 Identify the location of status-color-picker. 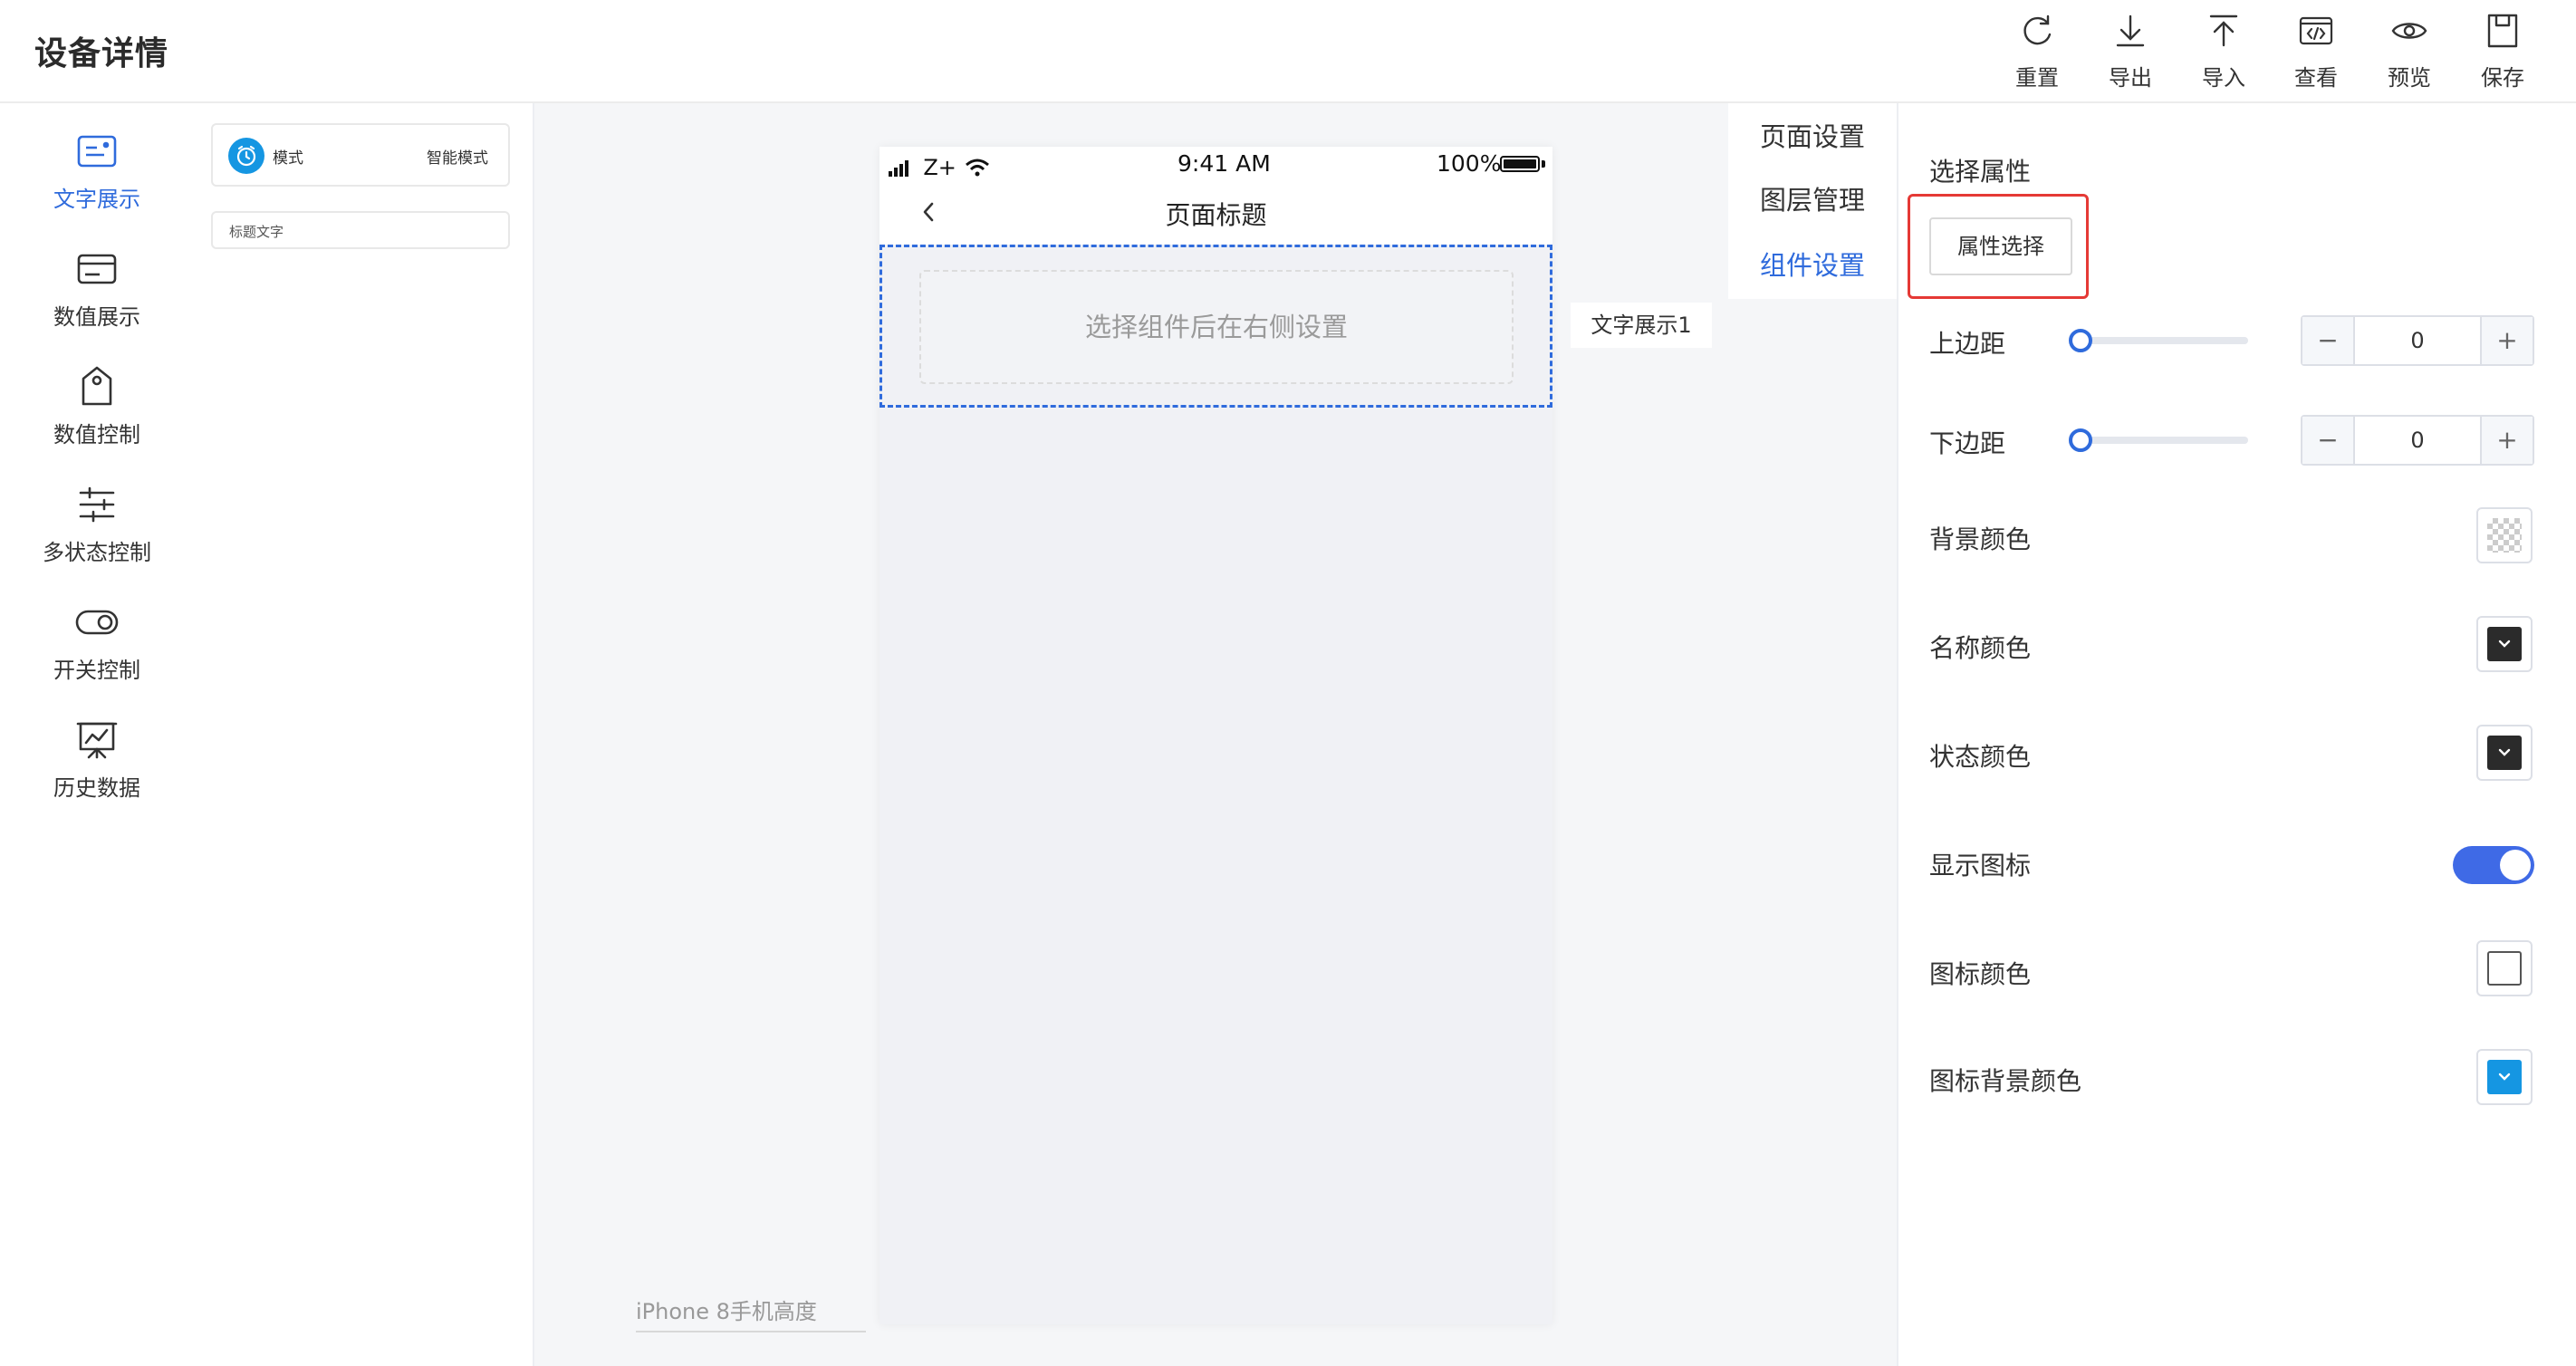
(2504, 753).